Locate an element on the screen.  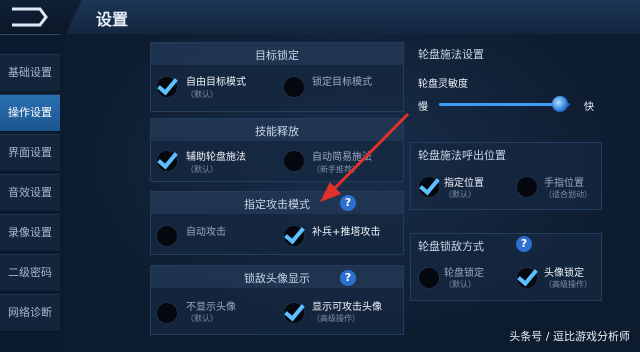
attack-mode-title: 指定攻击模式 is located at coordinates (277, 204).